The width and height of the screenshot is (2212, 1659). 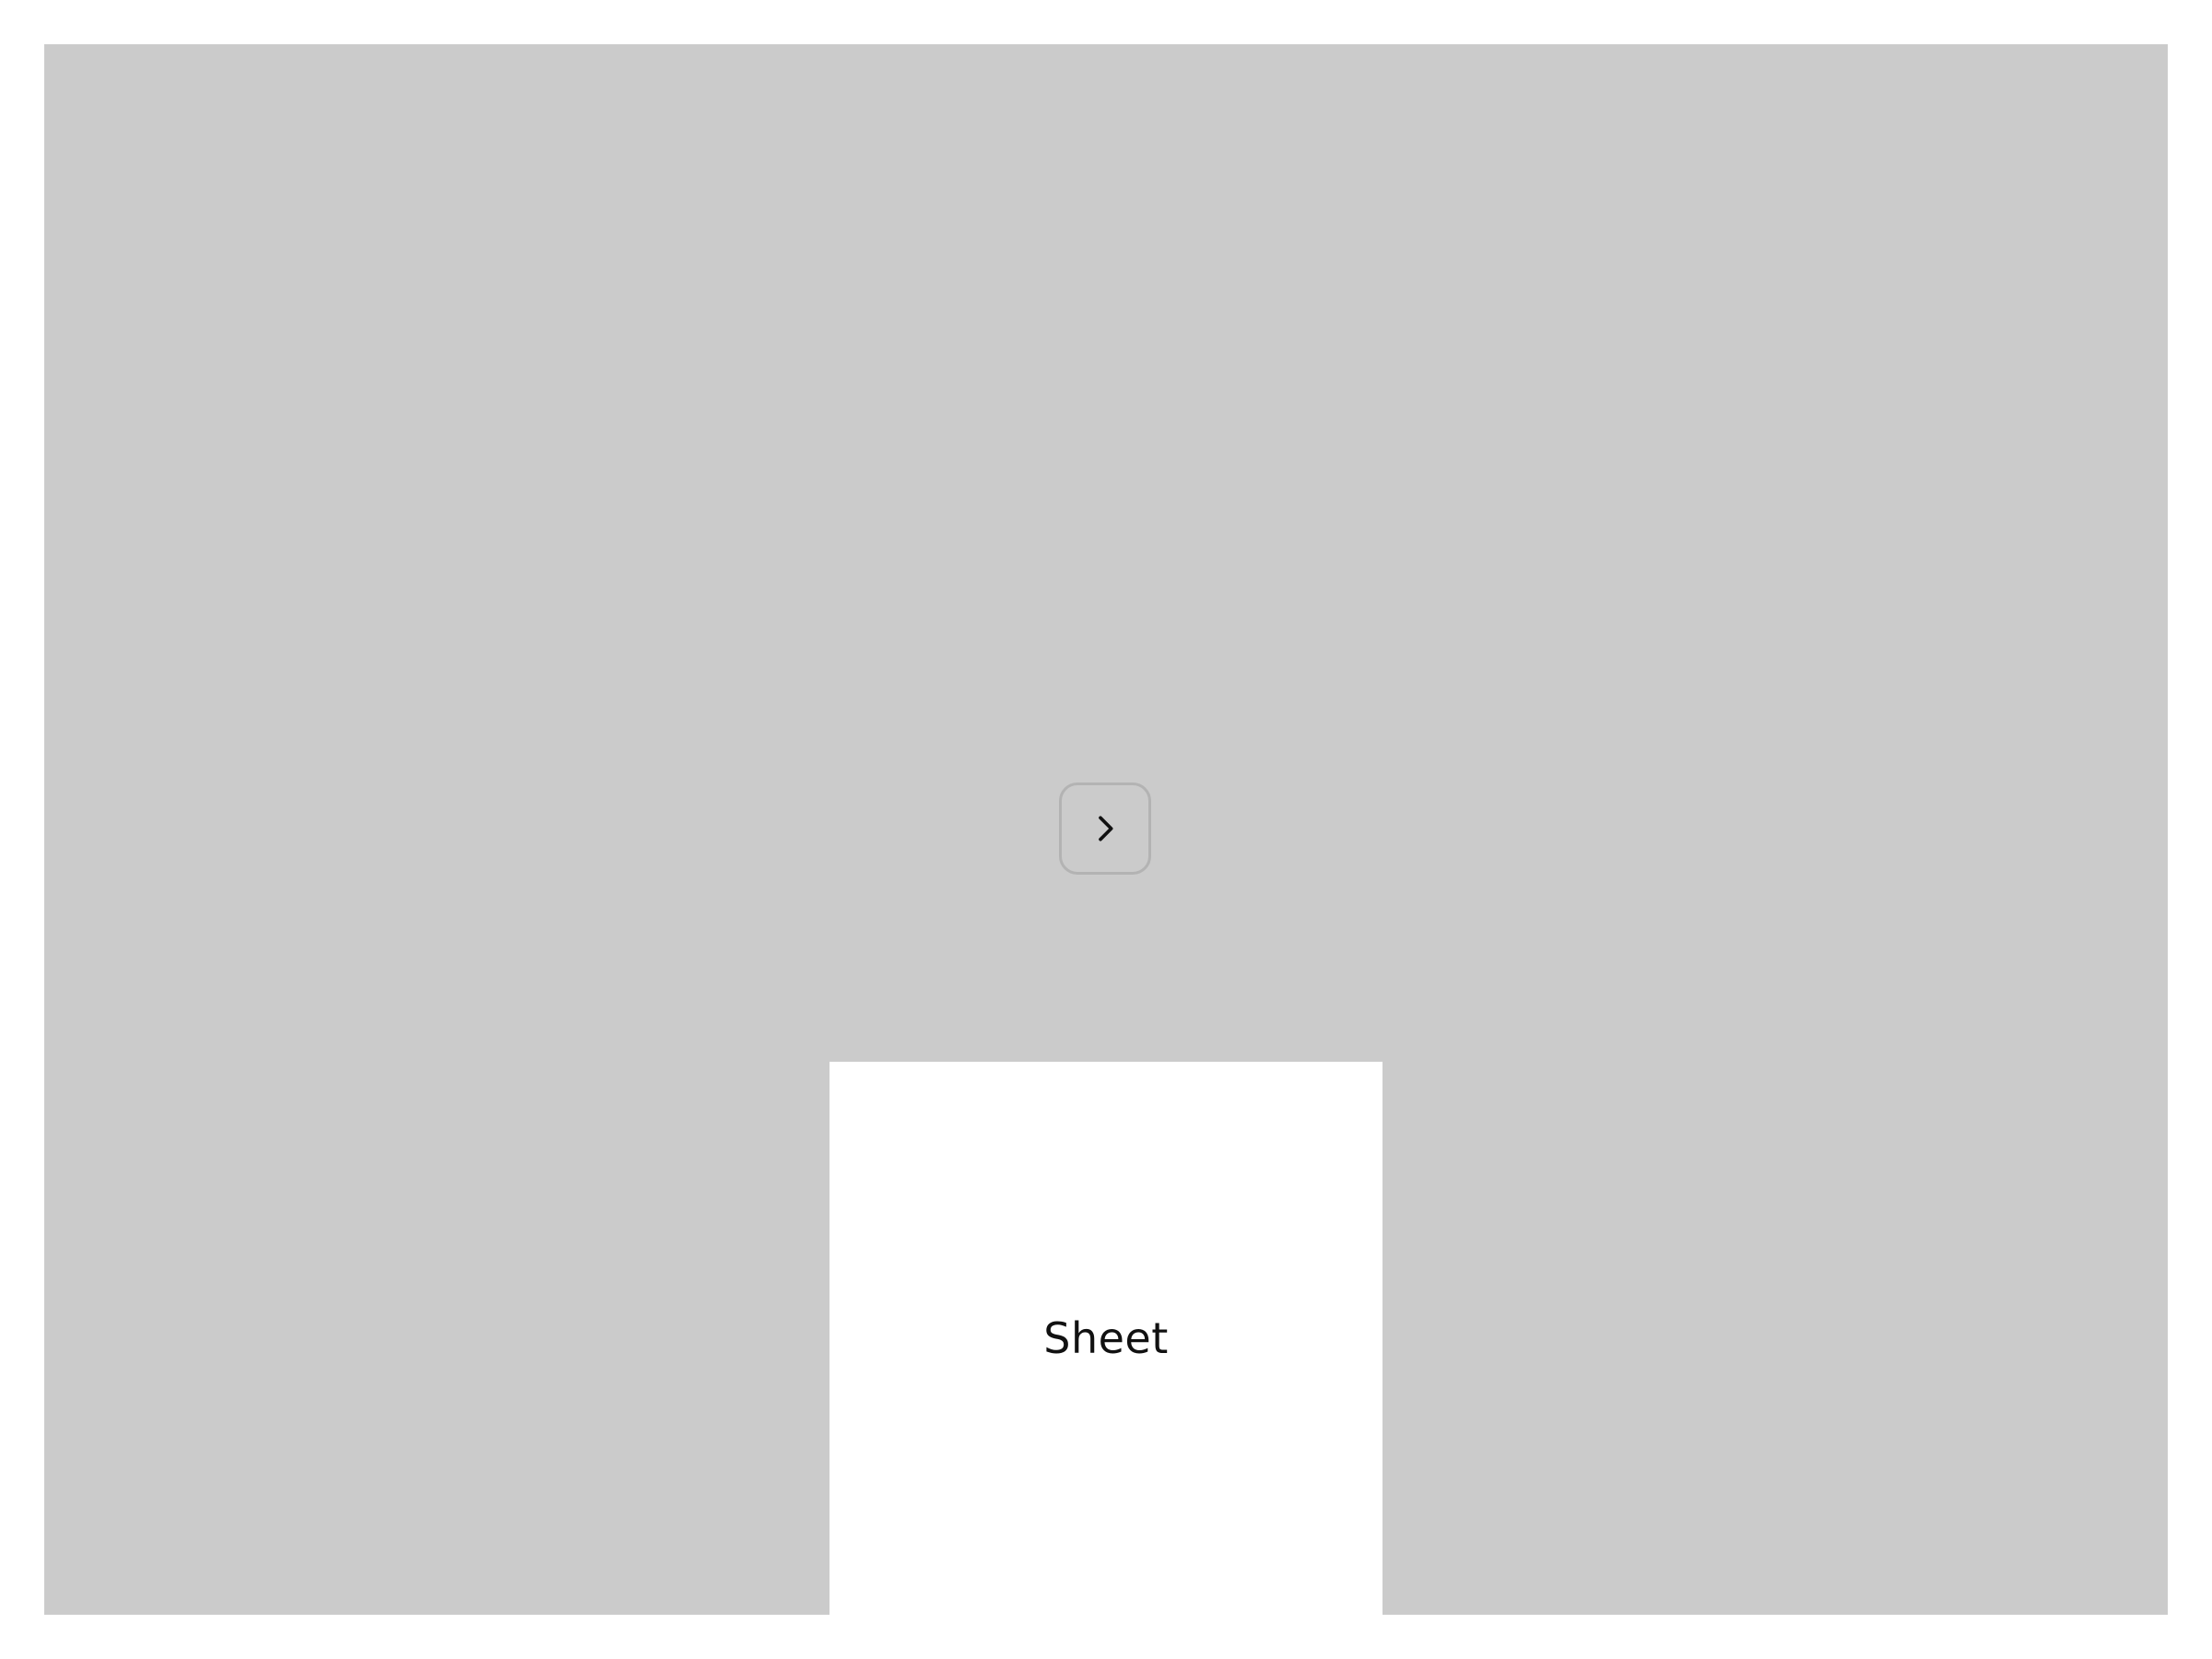 I want to click on chevron-right-icon, so click(x=1105, y=828).